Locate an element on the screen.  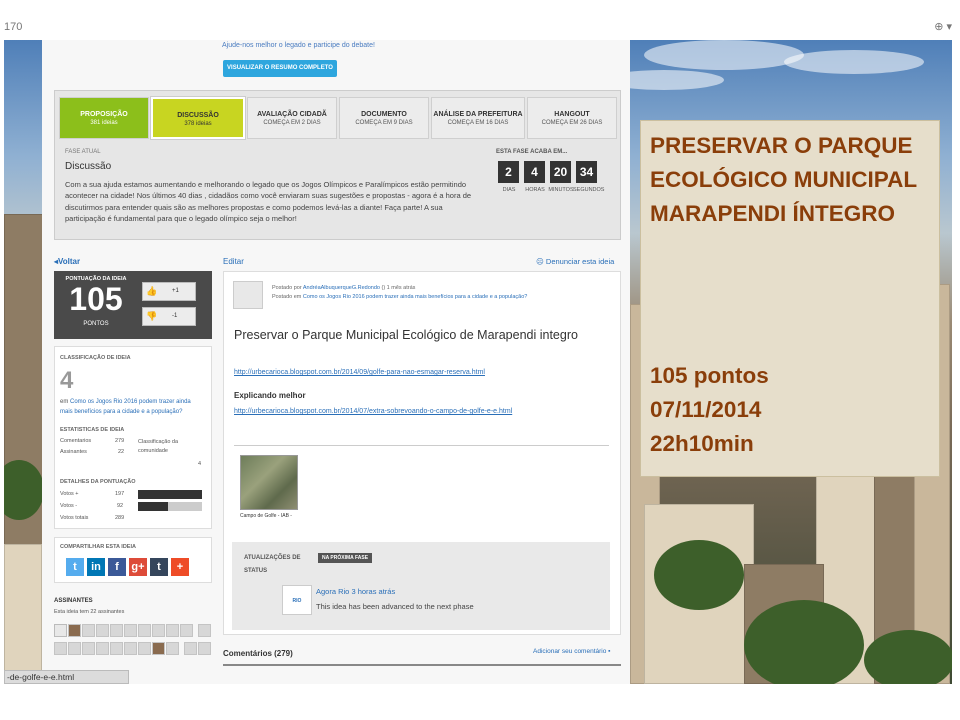
thumbs-down-icon: 👎 is located at coordinates (152, 316).